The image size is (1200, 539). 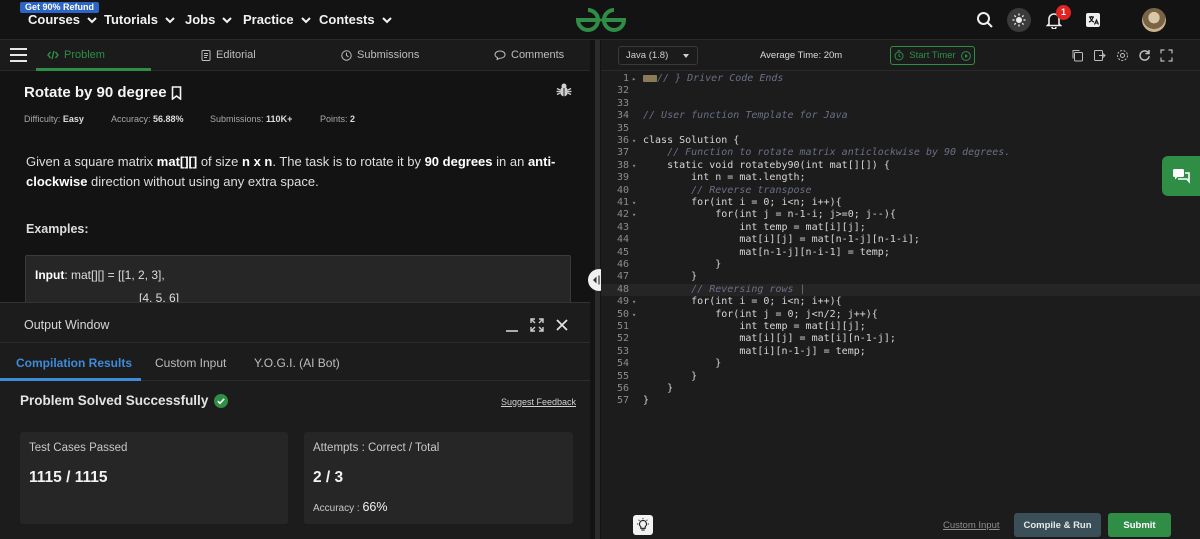 I want to click on tab-custom-input: Custom Input, so click(x=190, y=363).